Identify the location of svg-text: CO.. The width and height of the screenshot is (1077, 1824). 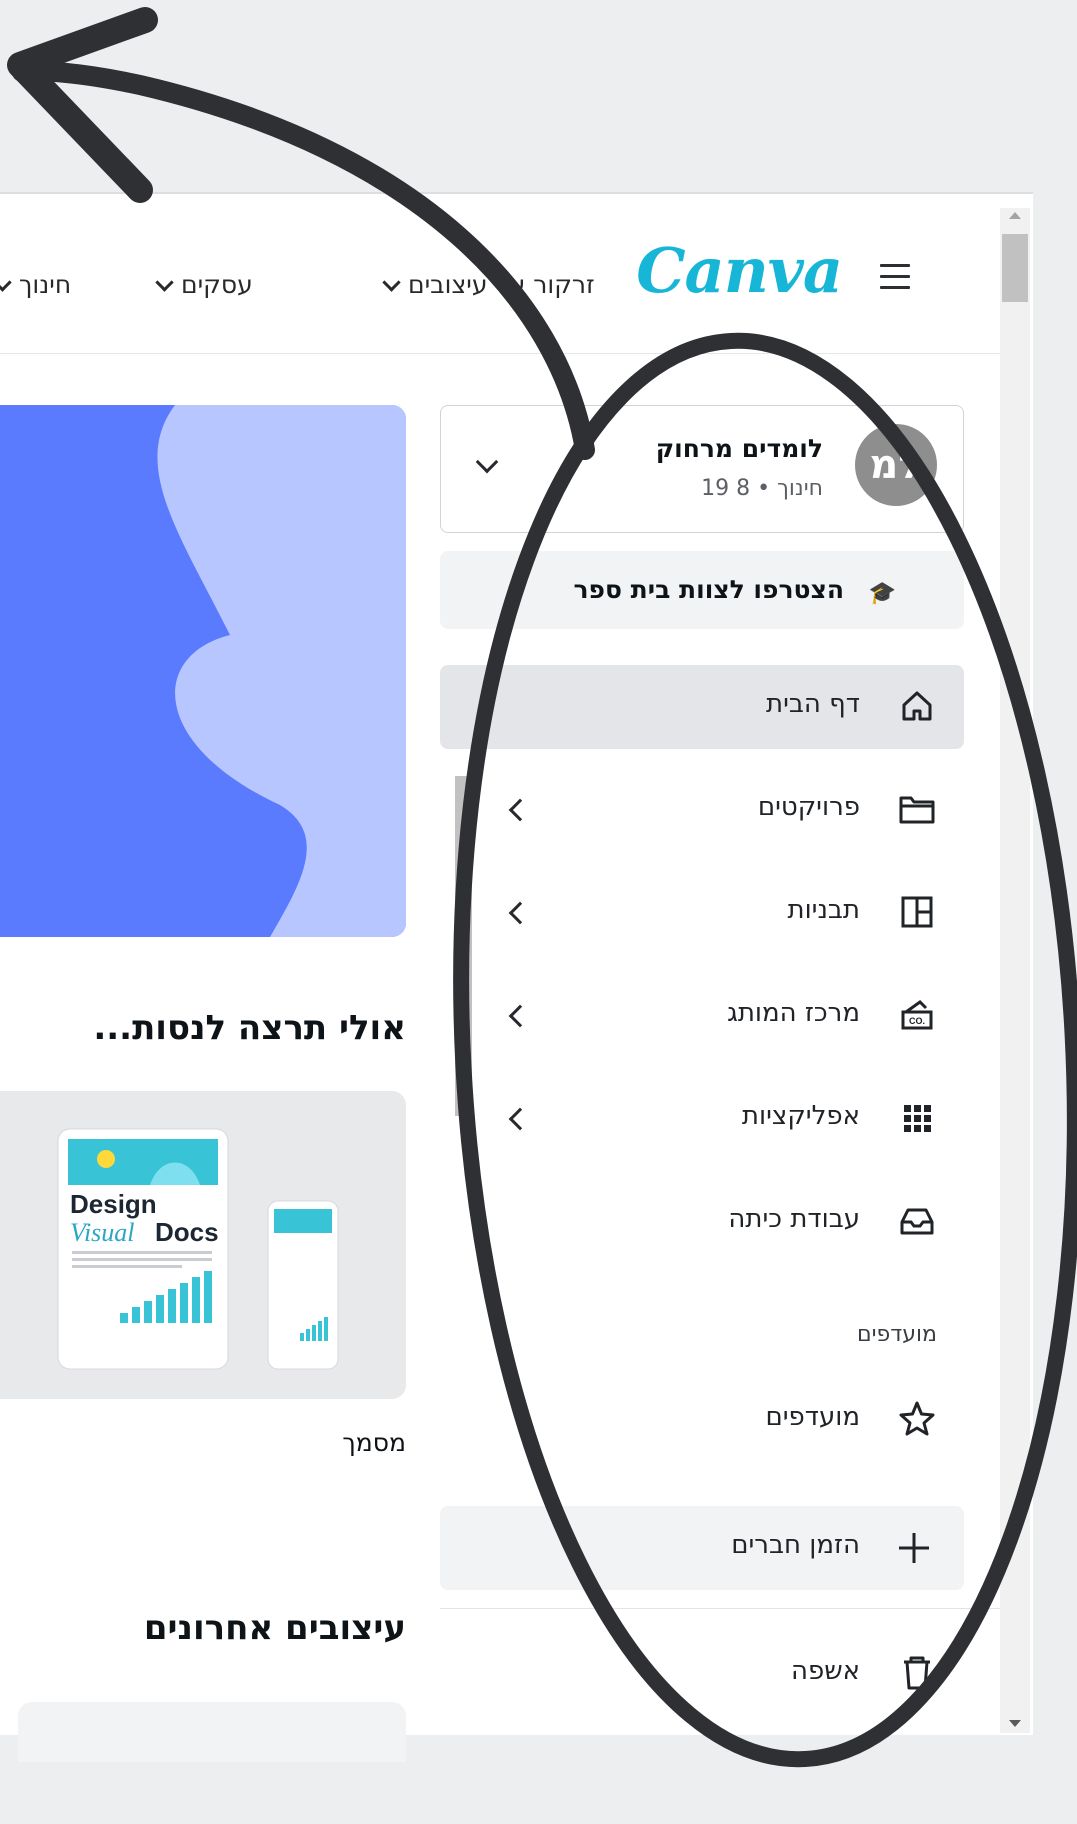
(917, 1021).